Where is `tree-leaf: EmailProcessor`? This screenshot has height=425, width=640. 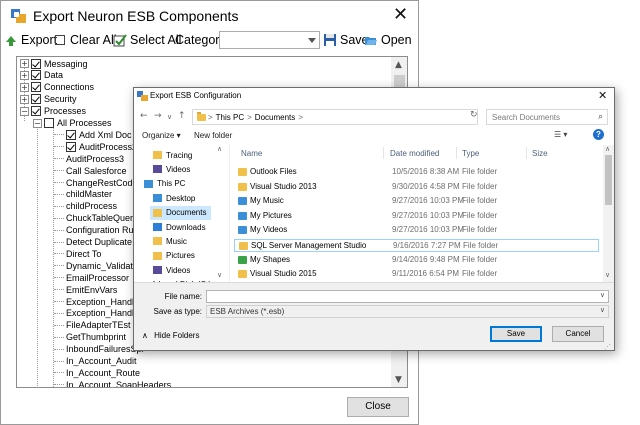 tree-leaf: EmailProcessor is located at coordinates (91, 277).